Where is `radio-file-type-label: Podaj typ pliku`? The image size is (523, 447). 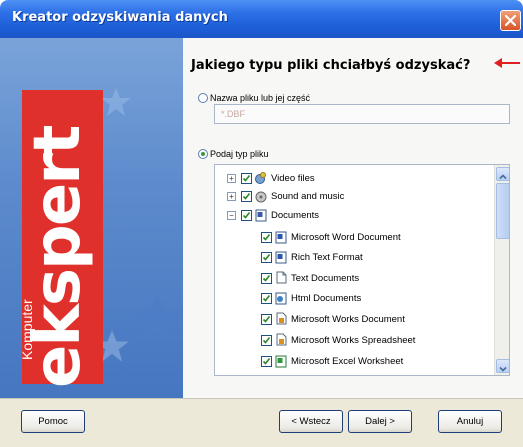
radio-file-type-label: Podaj typ pliku is located at coordinates (239, 154).